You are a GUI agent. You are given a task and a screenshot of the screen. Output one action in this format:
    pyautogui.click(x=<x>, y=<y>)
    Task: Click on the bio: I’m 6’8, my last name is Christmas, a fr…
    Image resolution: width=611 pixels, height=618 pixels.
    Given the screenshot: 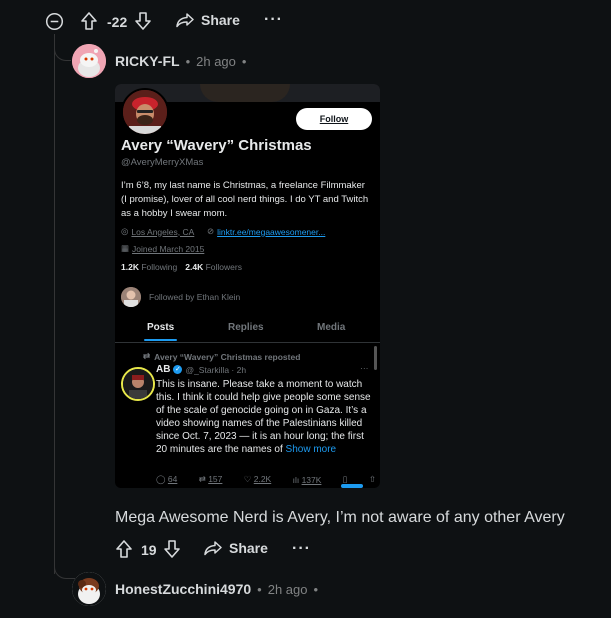 What is the action you would take?
    pyautogui.click(x=245, y=199)
    